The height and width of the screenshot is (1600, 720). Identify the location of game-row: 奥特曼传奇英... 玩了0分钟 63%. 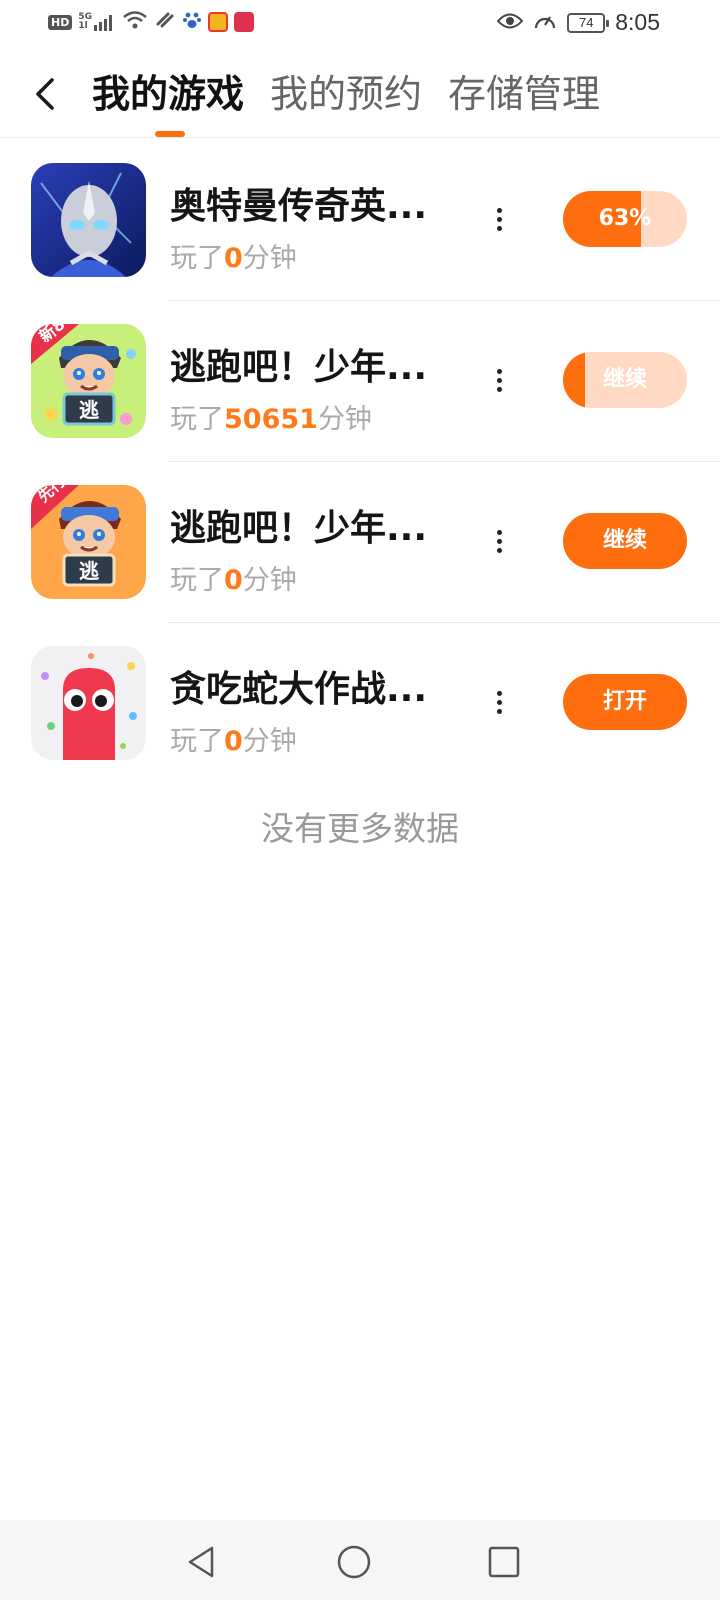
(360, 220).